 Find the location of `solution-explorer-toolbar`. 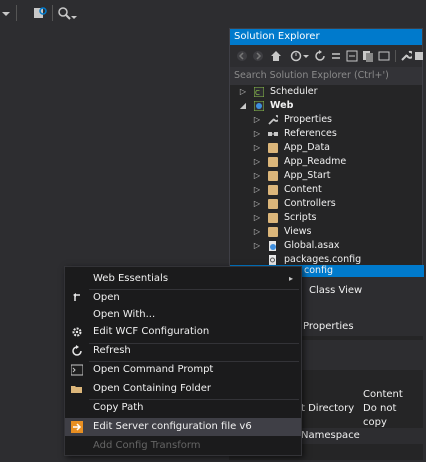

solution-explorer-toolbar is located at coordinates (326, 56).